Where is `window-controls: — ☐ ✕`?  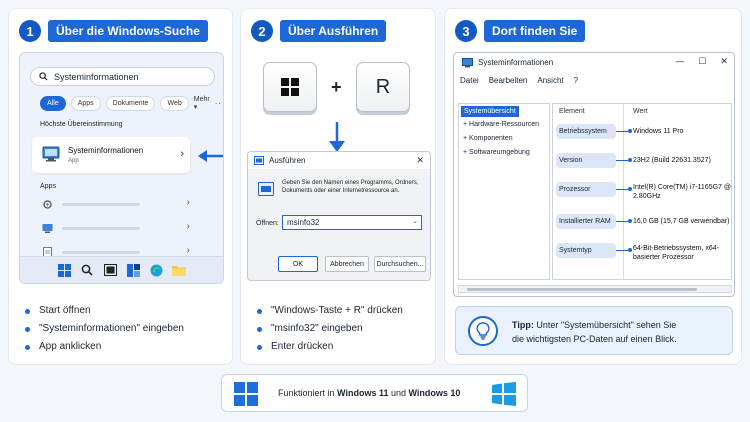
window-controls: — ☐ ✕ is located at coordinates (701, 61).